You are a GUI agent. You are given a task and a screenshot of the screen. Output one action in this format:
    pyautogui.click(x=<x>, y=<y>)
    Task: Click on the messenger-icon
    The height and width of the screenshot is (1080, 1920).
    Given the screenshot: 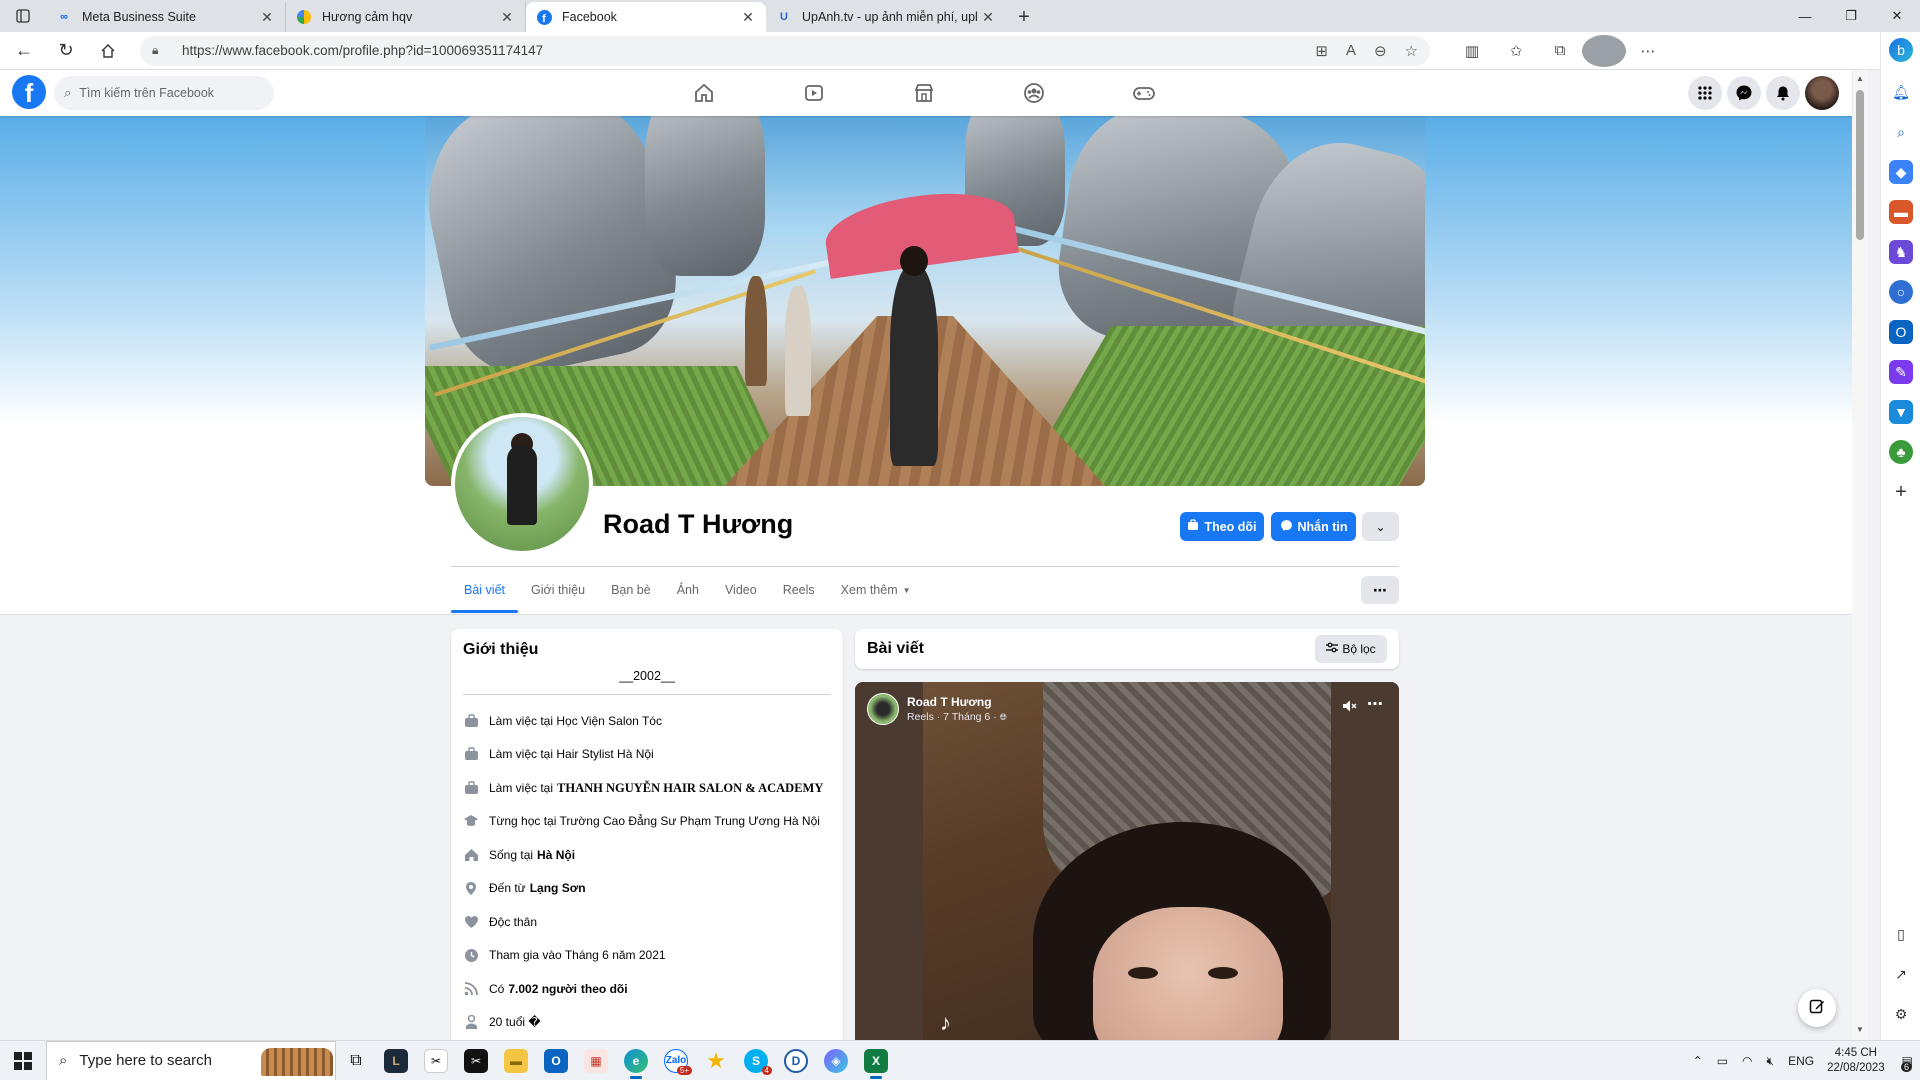 What is the action you would take?
    pyautogui.click(x=1744, y=93)
    